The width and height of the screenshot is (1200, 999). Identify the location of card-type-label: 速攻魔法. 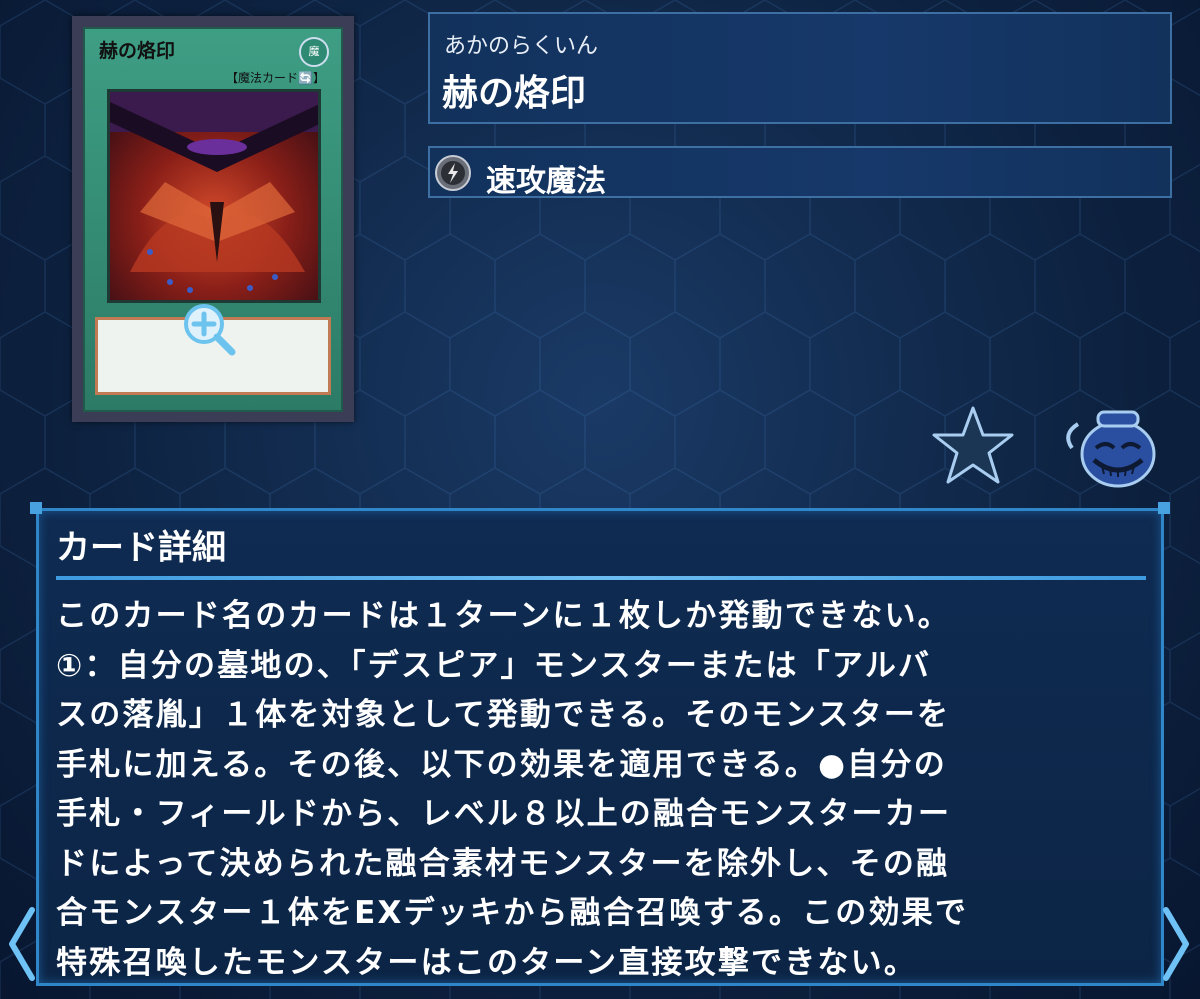
(546, 181).